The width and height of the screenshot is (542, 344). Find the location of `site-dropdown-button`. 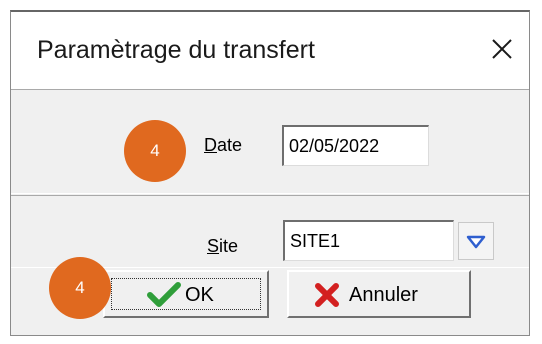

site-dropdown-button is located at coordinates (476, 241).